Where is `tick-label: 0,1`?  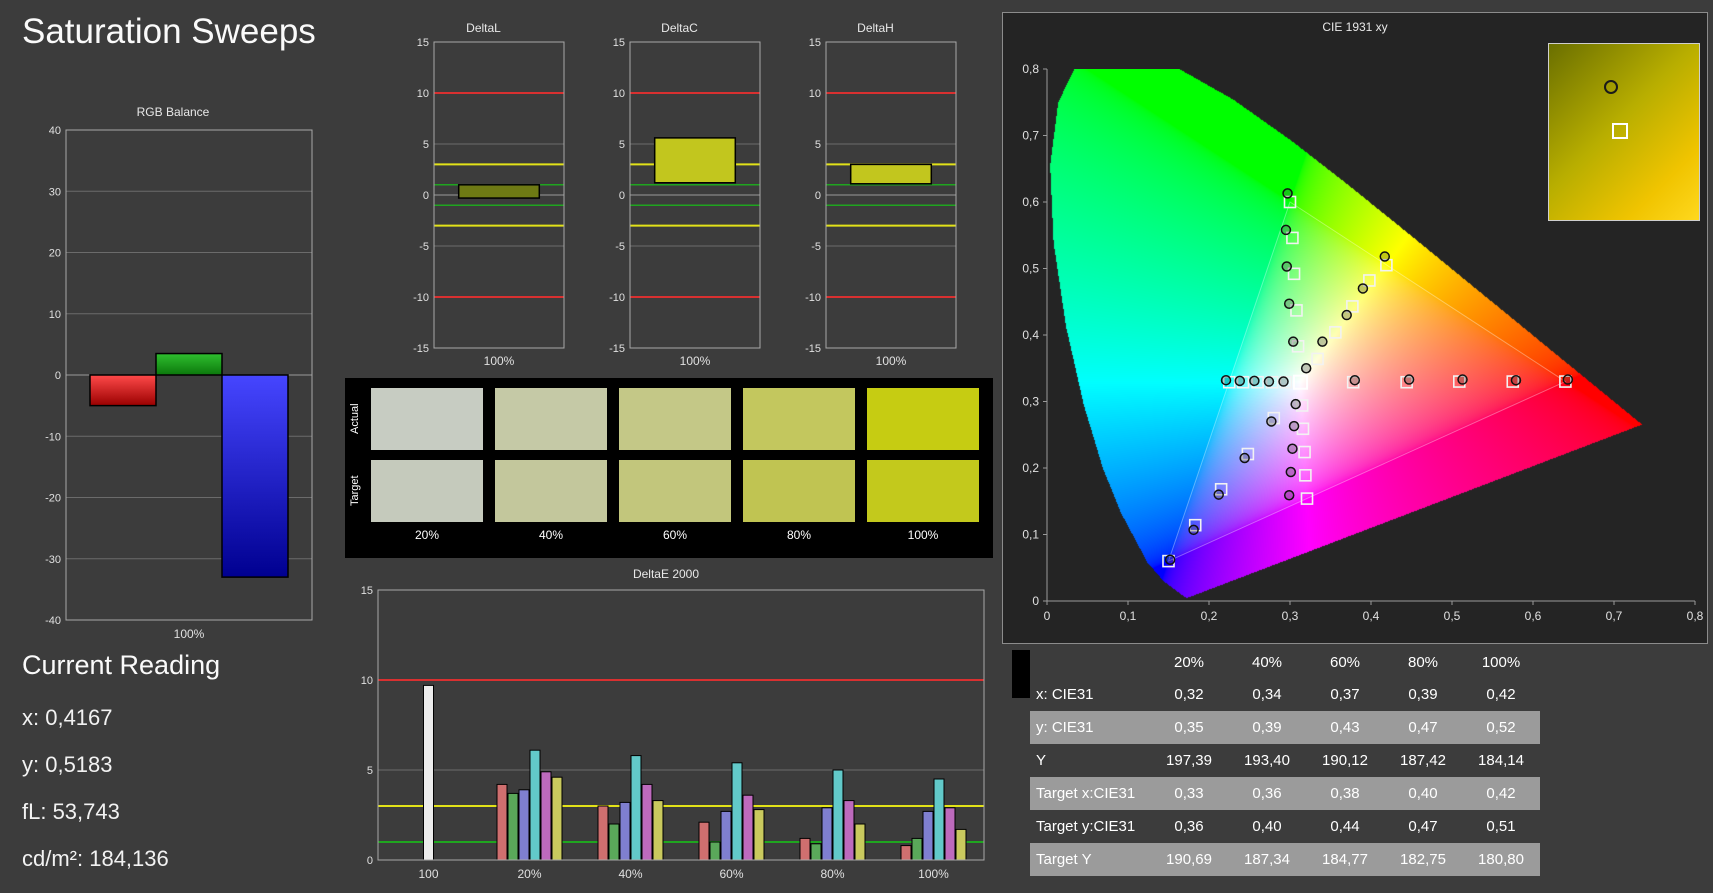 tick-label: 0,1 is located at coordinates (1030, 535).